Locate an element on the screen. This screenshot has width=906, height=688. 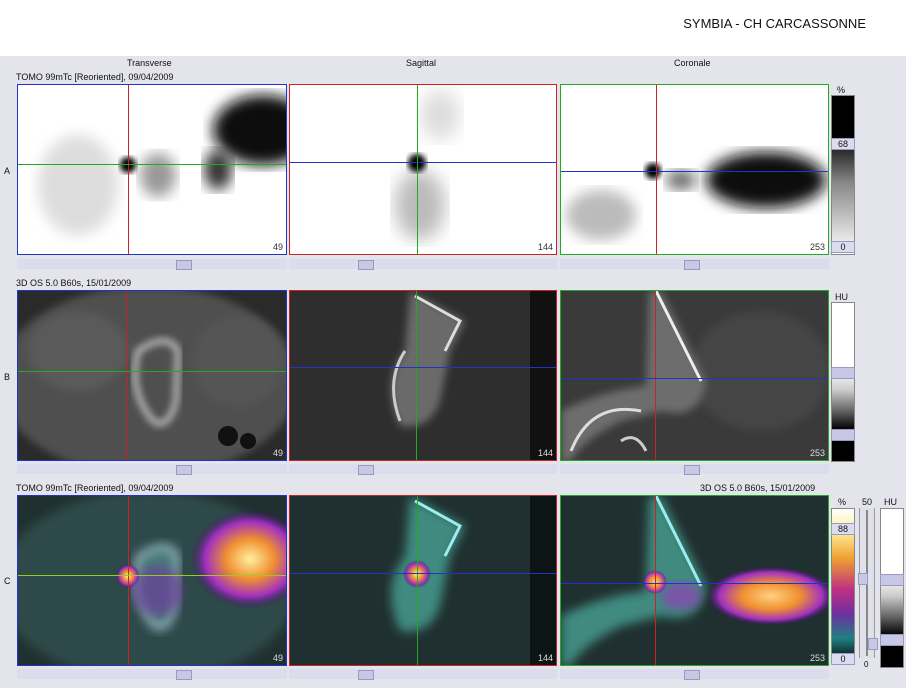
fusion-coronal-image is located at coordinates (694, 580).